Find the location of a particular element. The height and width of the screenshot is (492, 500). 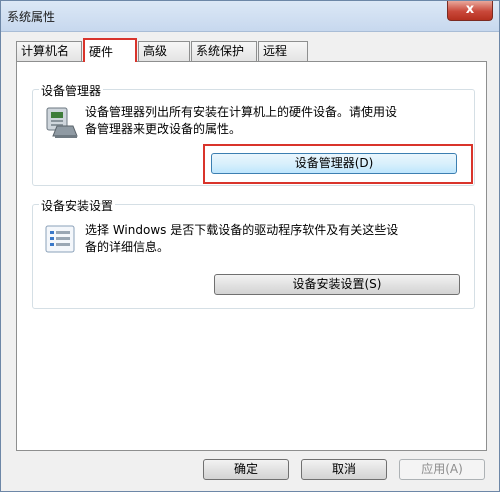

device-install-desc-line2: 备的详细信息。 is located at coordinates (127, 247).